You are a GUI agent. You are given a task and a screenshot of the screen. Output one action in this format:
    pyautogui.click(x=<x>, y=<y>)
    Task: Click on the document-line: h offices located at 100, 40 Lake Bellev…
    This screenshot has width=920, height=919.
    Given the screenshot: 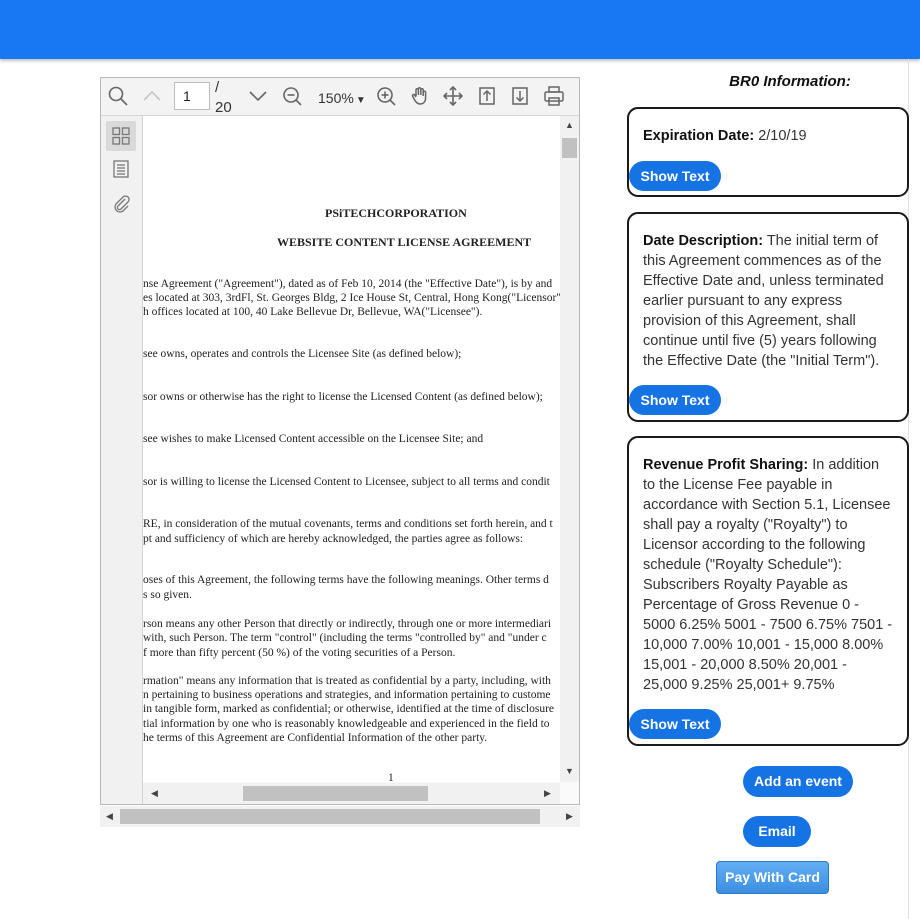 What is the action you would take?
    pyautogui.click(x=313, y=312)
    